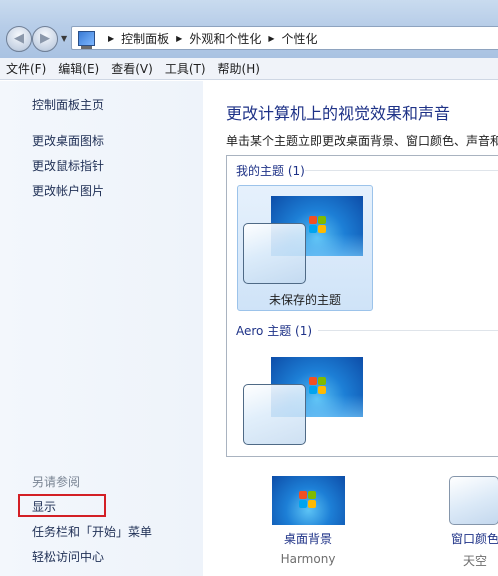 Image resolution: width=498 pixels, height=576 pixels. Describe the element at coordinates (68, 556) in the screenshot. I see `ease-of-access-link: 轻松访问中心` at that location.